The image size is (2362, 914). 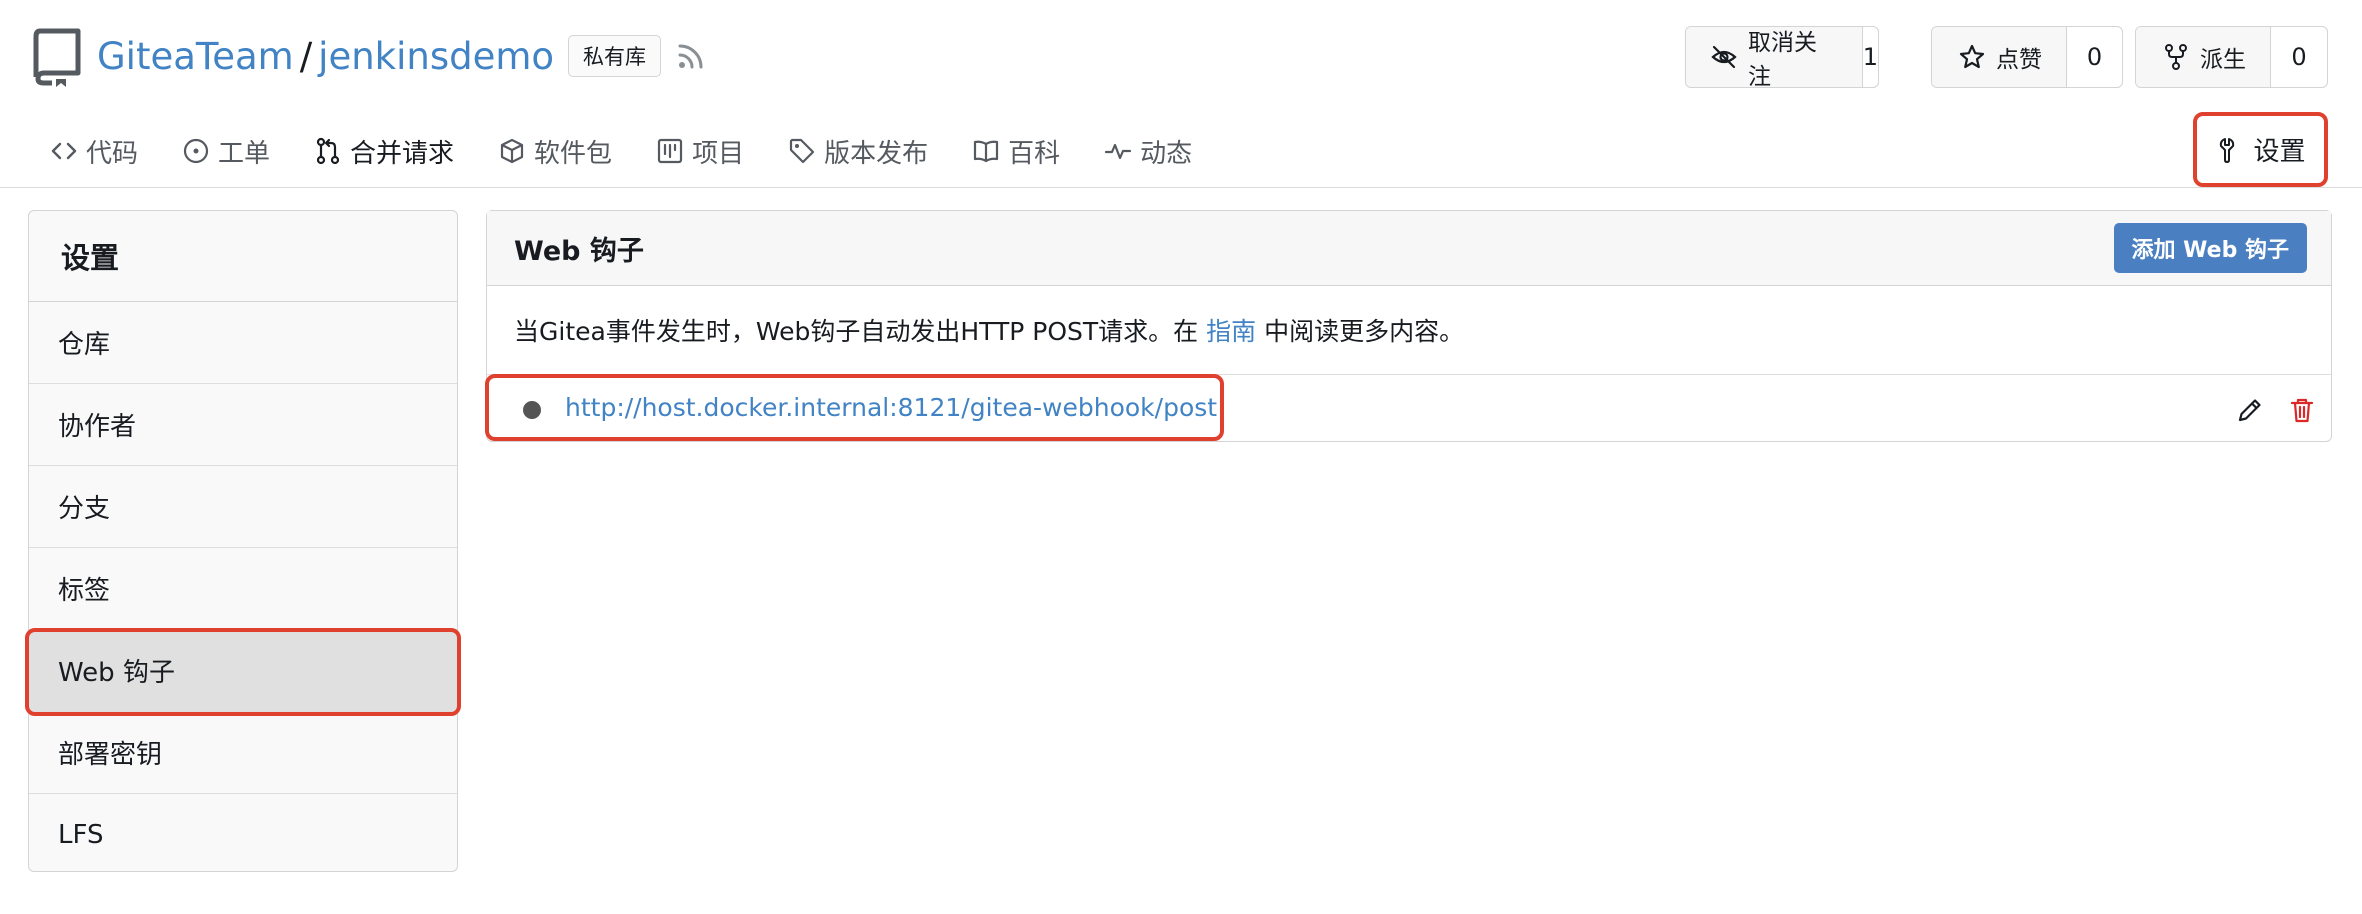 I want to click on tab-releases: 版本发布, so click(x=858, y=151).